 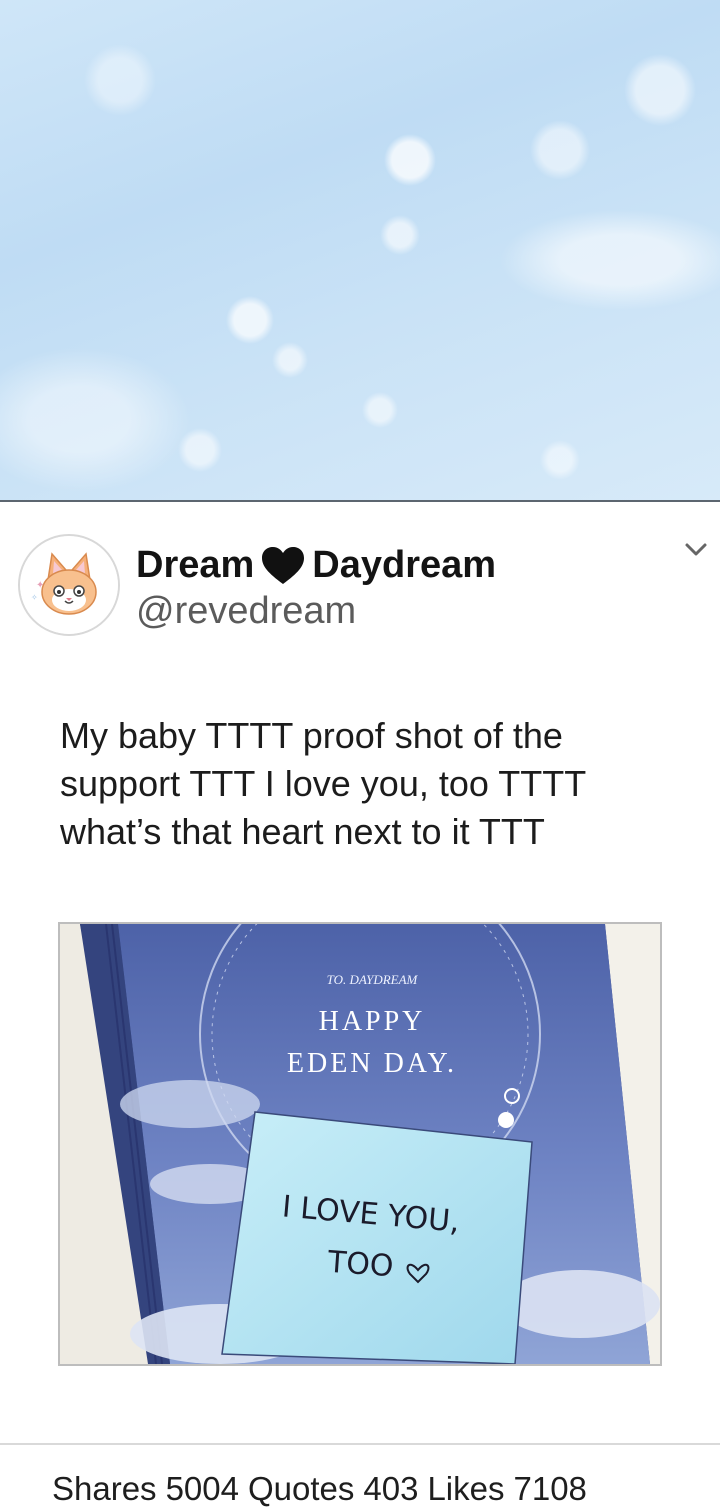 What do you see at coordinates (390, 1488) in the screenshot?
I see `quotes-count: 403` at bounding box center [390, 1488].